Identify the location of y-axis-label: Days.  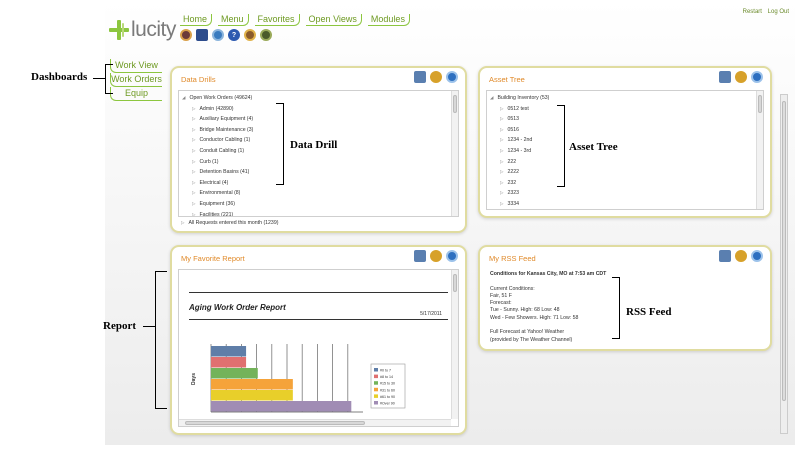
(194, 379).